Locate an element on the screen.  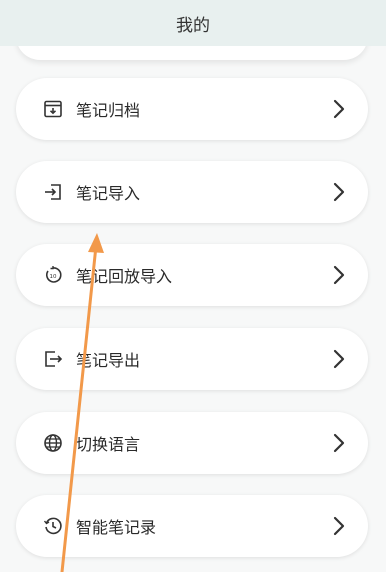
replay-icon: 10 is located at coordinates (53, 275).